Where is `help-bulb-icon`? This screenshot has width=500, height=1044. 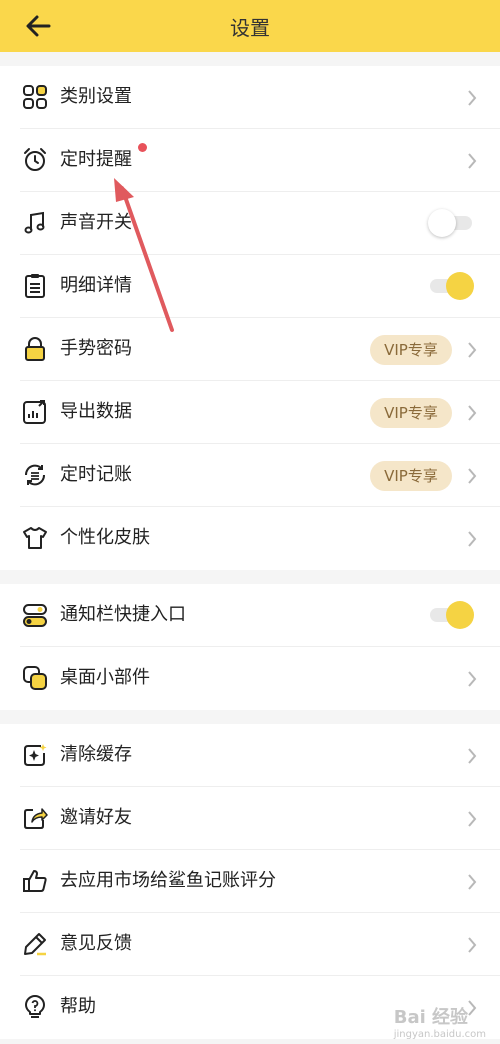
help-bulb-icon is located at coordinates (35, 1006).